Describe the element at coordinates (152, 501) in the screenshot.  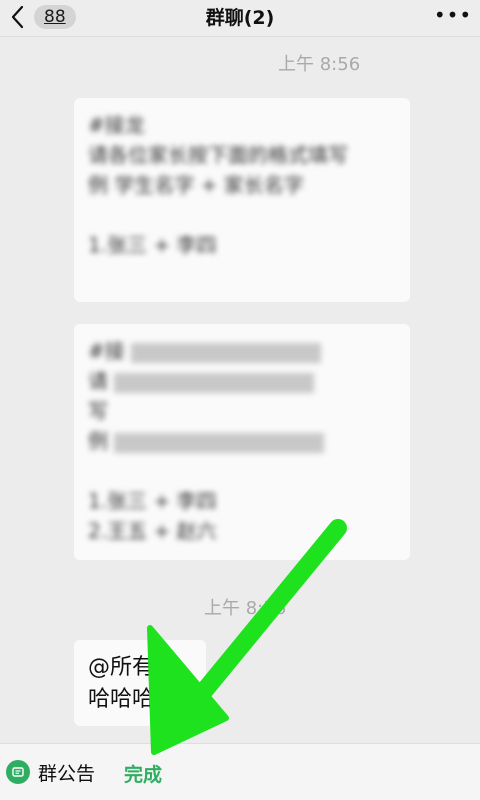
I see `notice-card-2-line: 1.张三 + 李四` at that location.